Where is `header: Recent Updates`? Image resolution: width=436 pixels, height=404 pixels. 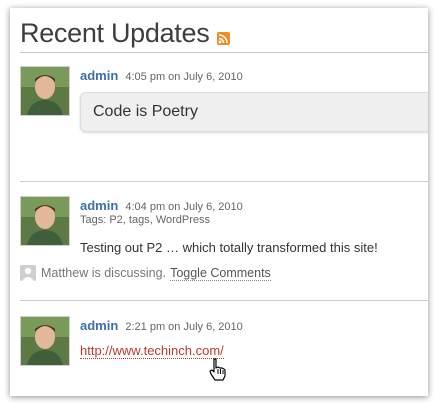
header: Recent Updates is located at coordinates (125, 33).